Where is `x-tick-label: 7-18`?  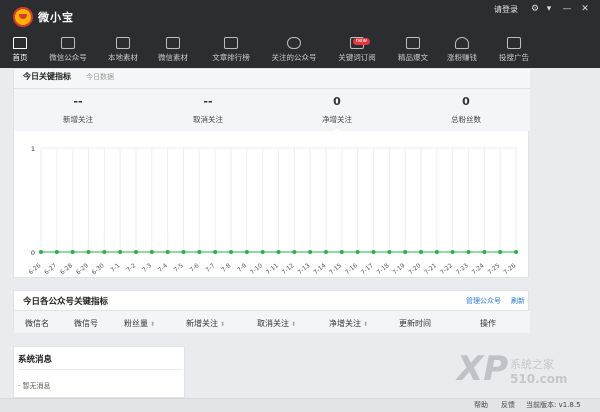 x-tick-label: 7-18 is located at coordinates (383, 269).